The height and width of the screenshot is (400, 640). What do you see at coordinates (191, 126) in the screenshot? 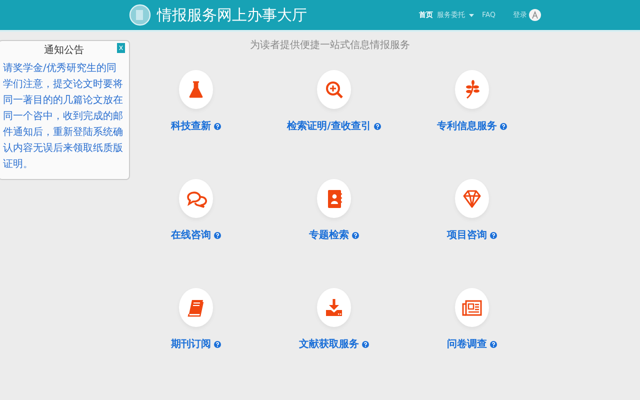
I see `service-link: 科技查新` at bounding box center [191, 126].